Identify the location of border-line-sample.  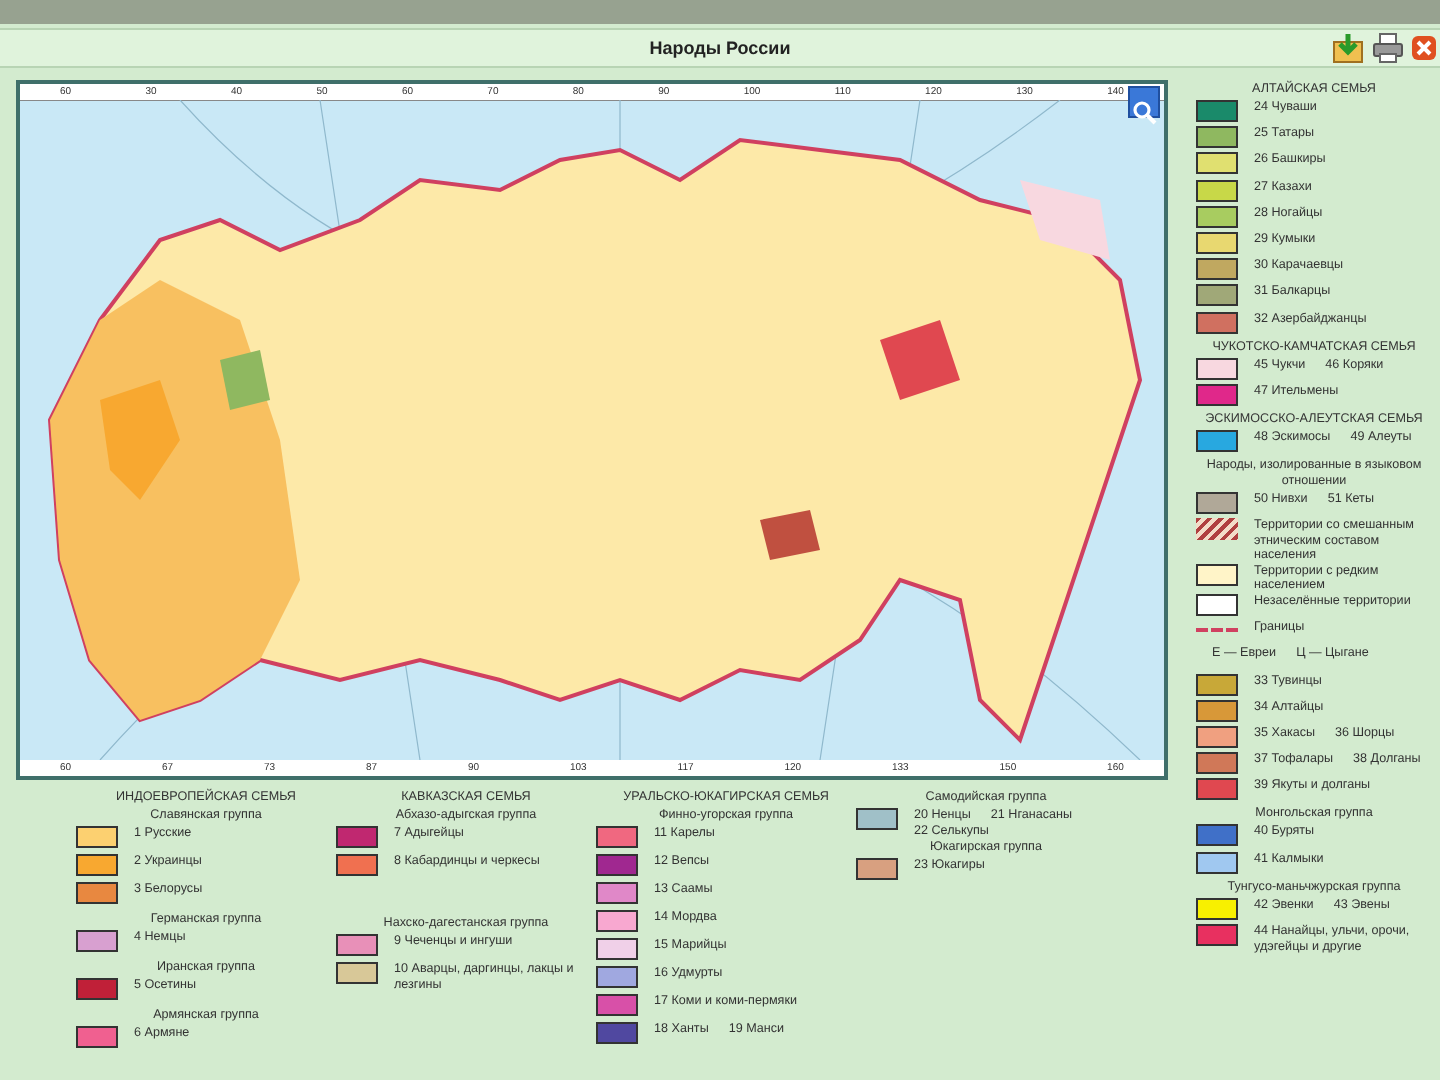
(1217, 630).